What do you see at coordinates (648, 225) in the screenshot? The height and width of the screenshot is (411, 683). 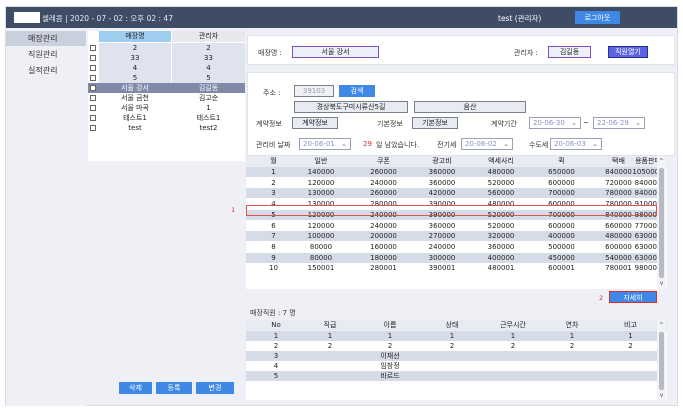 I see `table-cell: 770000` at bounding box center [648, 225].